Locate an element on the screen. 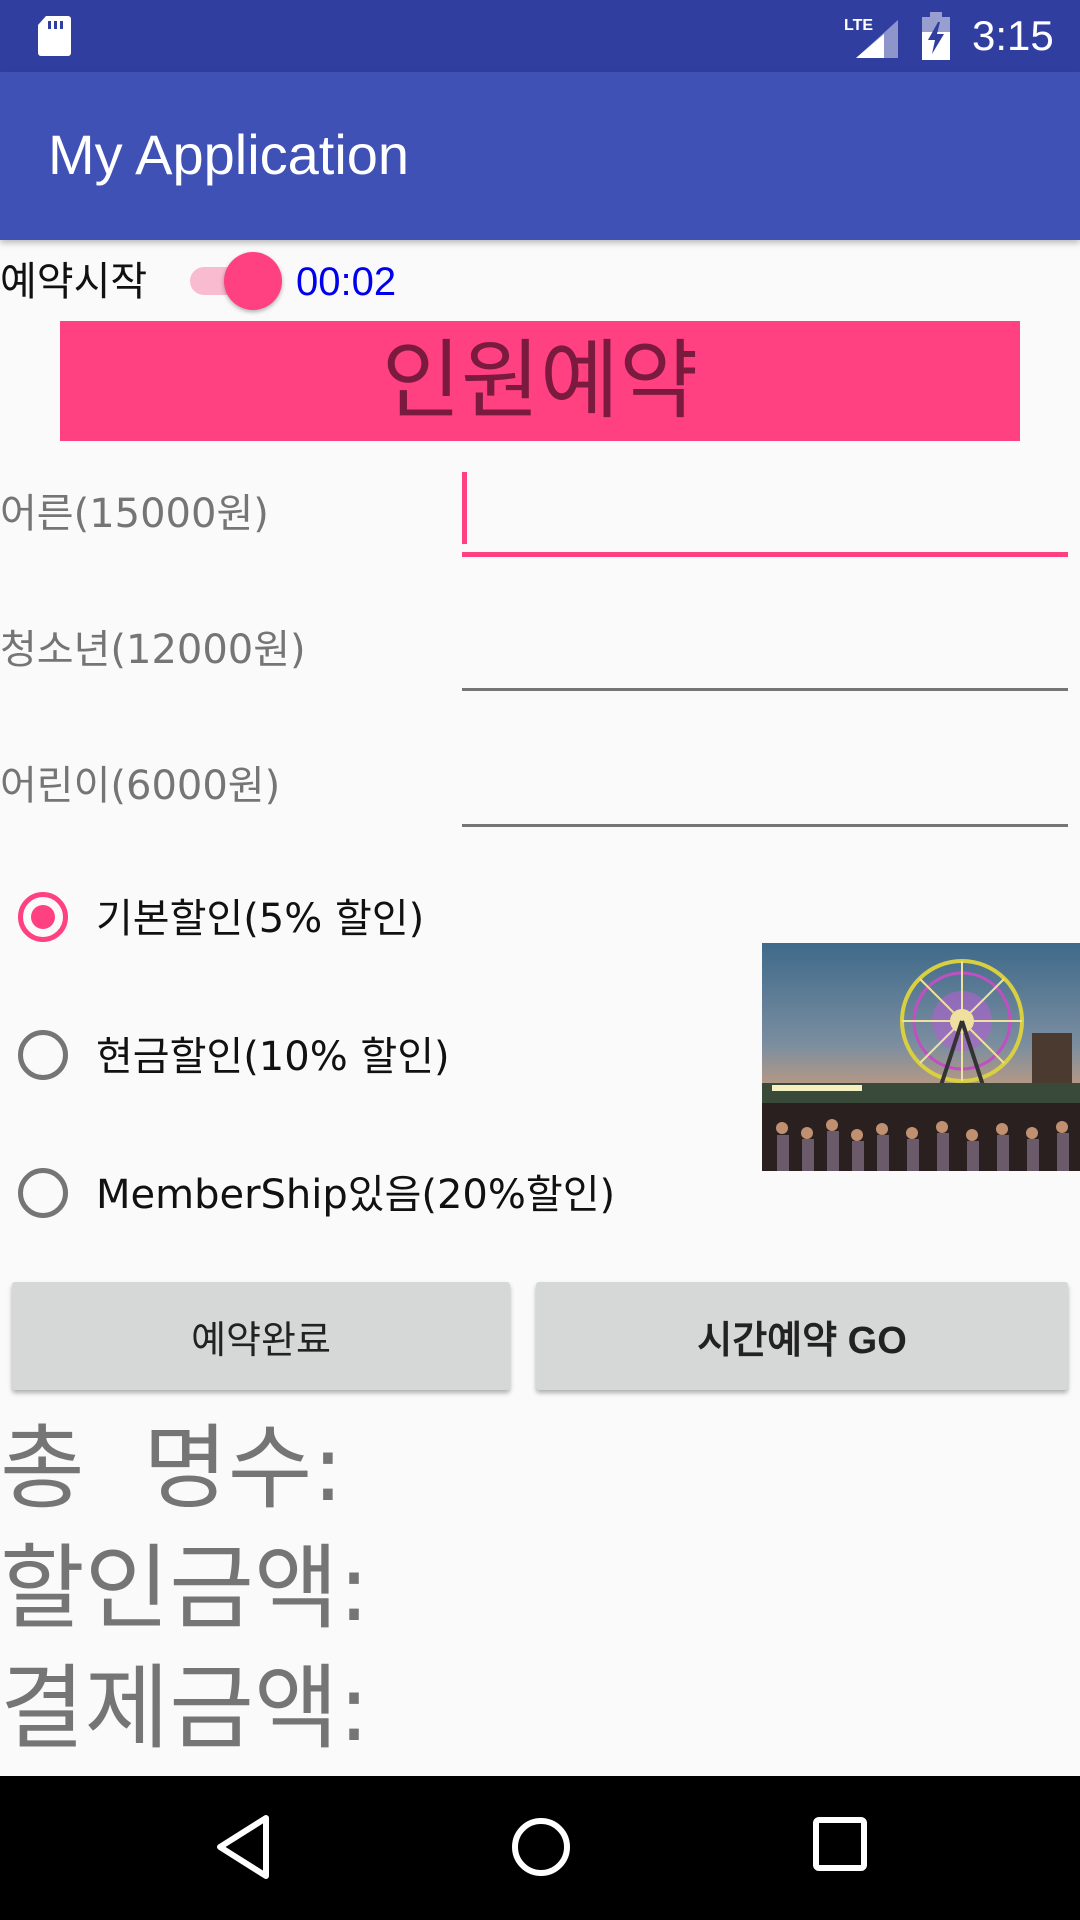 This screenshot has height=1920, width=1080. adult-count-input is located at coordinates (765, 526).